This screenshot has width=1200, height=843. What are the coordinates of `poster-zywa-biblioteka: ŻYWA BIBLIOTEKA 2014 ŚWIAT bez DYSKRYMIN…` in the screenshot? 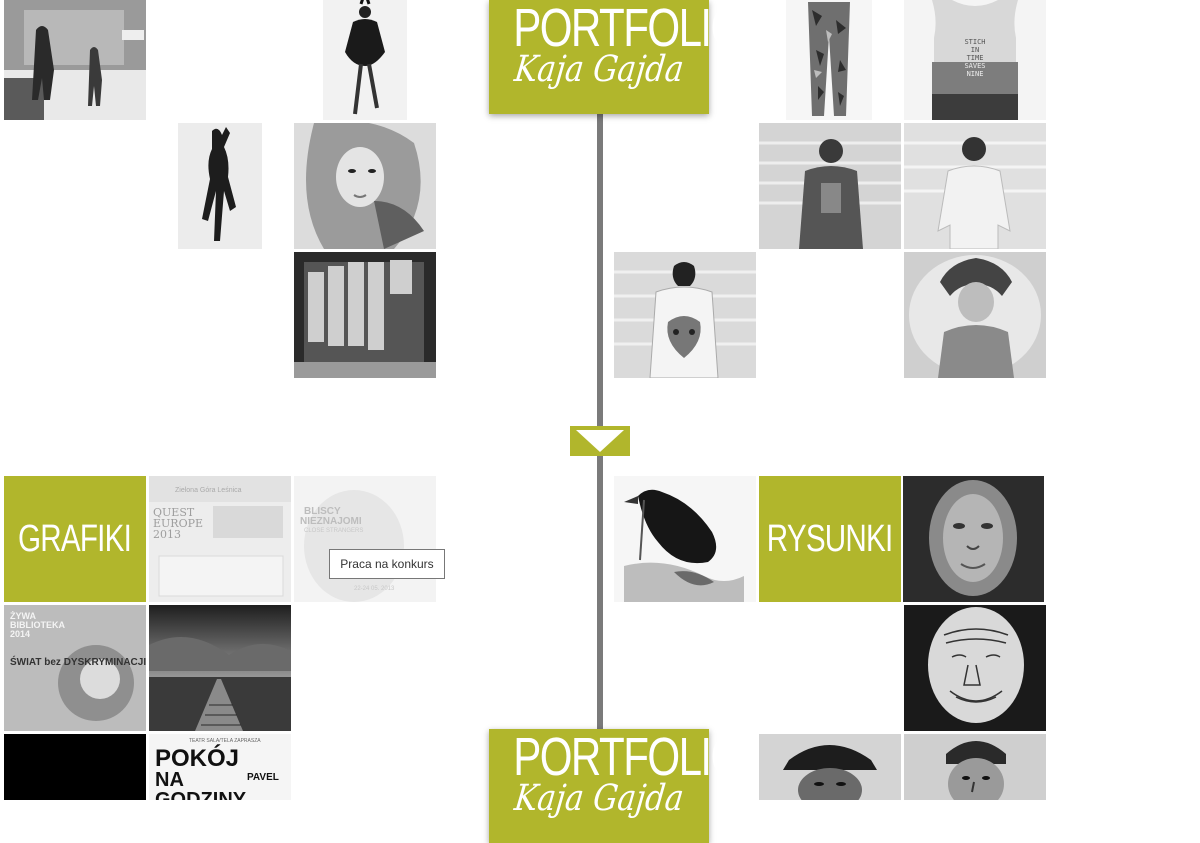 It's located at (75, 668).